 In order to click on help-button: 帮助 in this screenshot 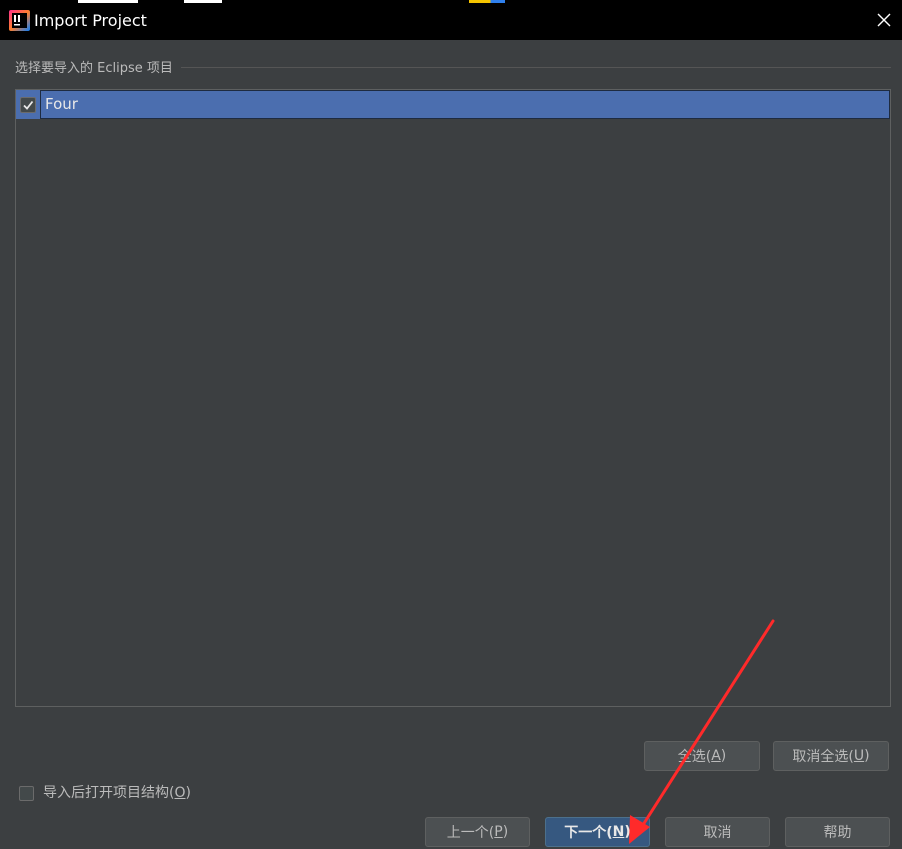, I will do `click(837, 832)`.